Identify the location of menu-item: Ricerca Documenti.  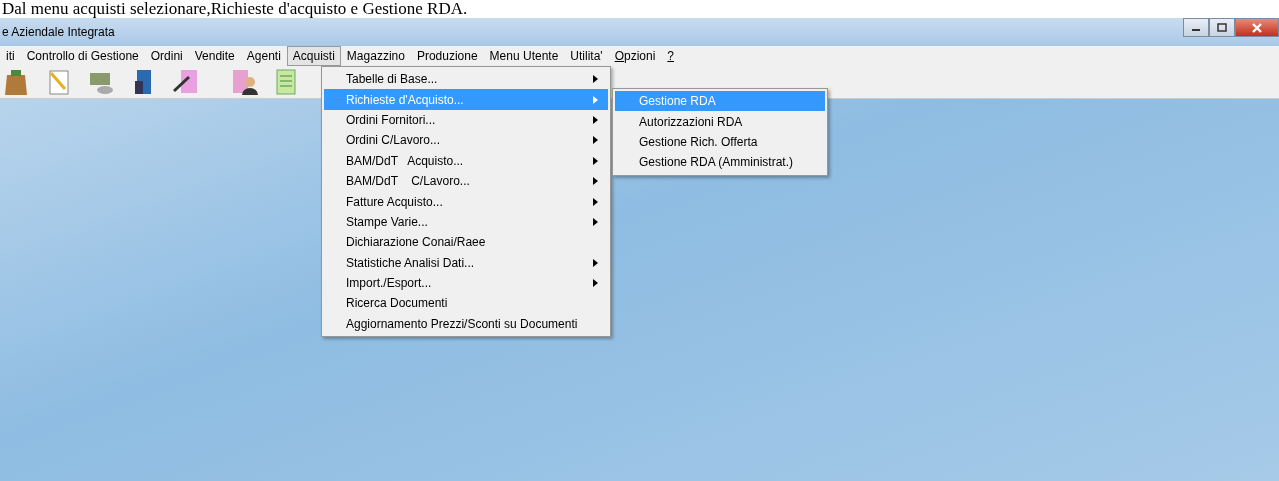
(466, 303).